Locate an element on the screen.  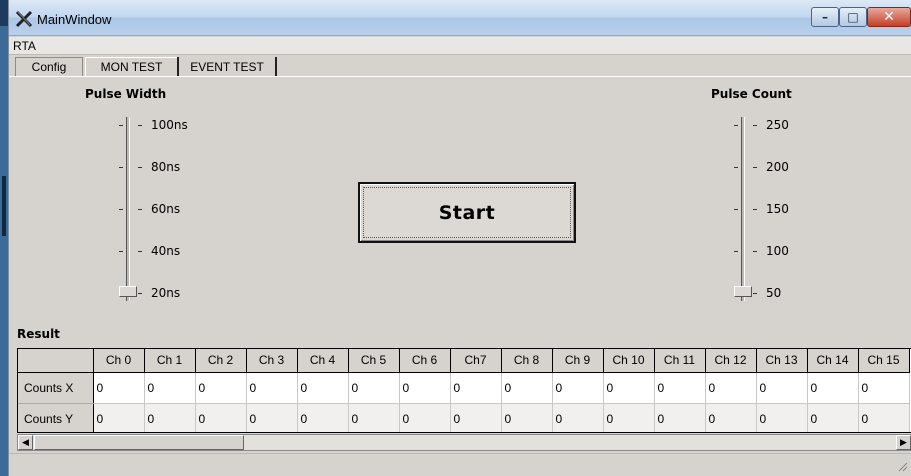
pulse-count-title: Pulse Count is located at coordinates (751, 94).